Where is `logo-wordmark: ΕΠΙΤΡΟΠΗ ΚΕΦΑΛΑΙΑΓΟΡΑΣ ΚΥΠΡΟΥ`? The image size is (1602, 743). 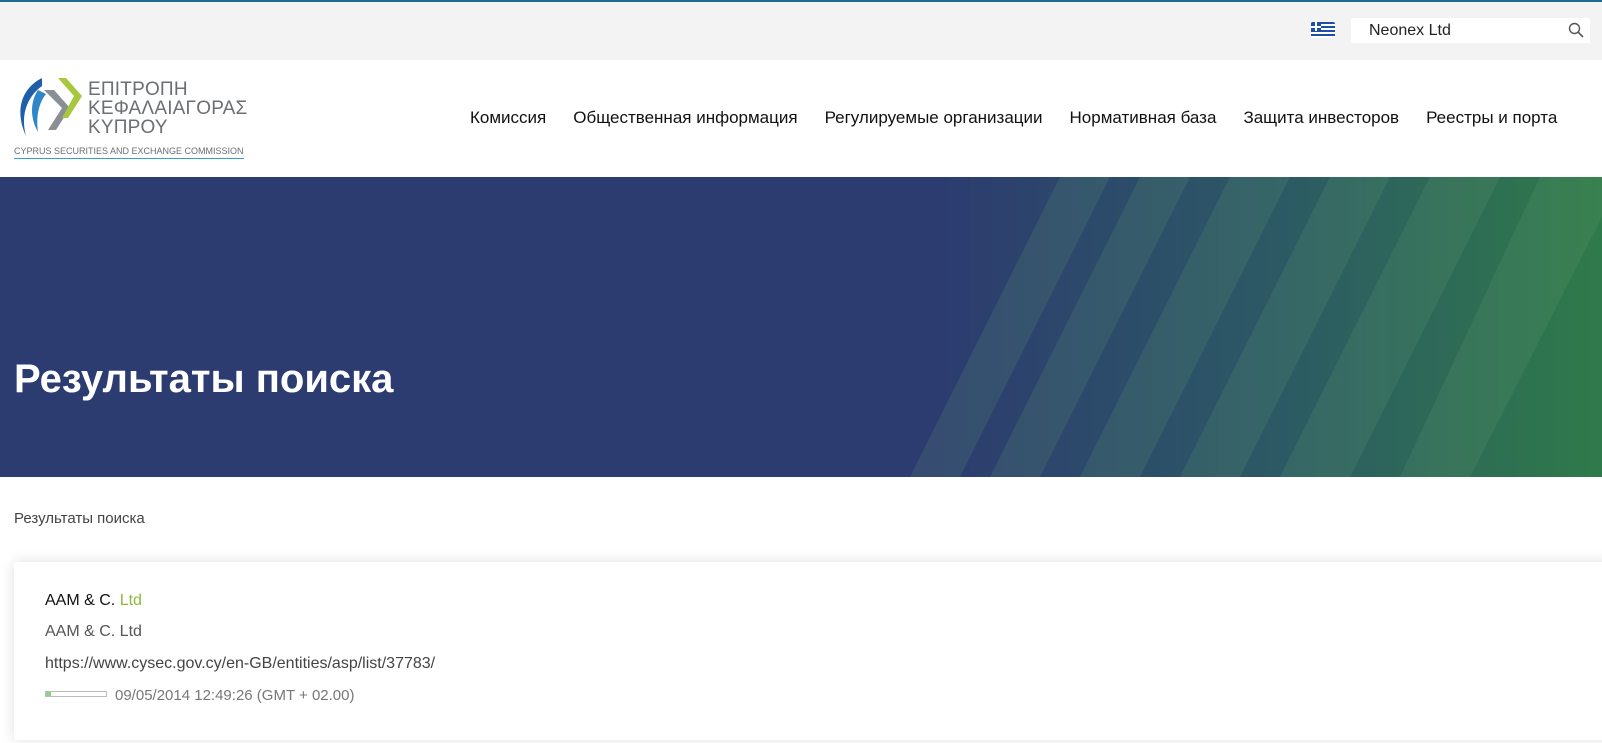 logo-wordmark: ΕΠΙΤΡΟΠΗ ΚΕΦΑΛΑΙΑΓΟΡΑΣ ΚΥΠΡΟΥ is located at coordinates (167, 108).